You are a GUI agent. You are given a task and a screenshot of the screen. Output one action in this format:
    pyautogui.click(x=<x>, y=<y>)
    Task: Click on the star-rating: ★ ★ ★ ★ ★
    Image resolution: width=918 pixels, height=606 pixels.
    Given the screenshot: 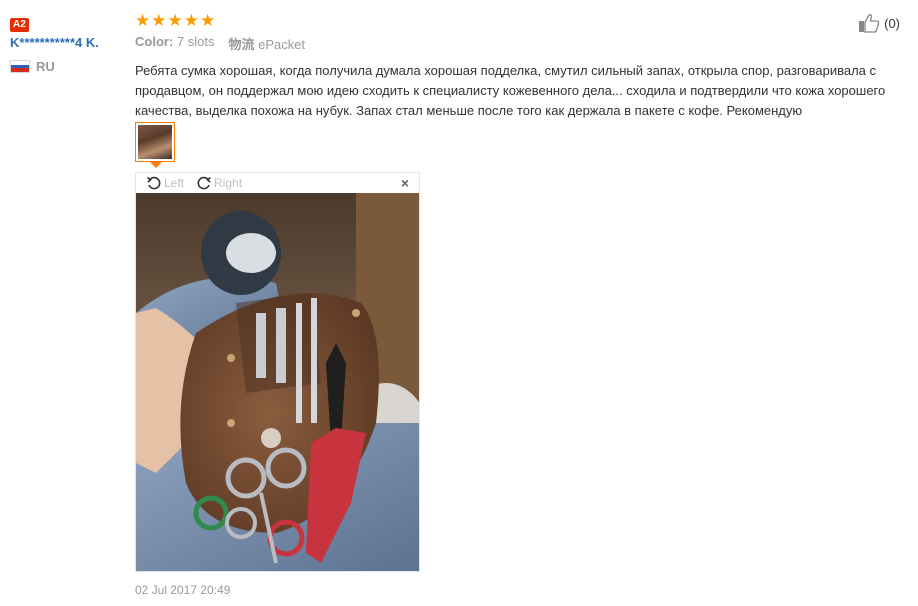 What is the action you would take?
    pyautogui.click(x=520, y=20)
    